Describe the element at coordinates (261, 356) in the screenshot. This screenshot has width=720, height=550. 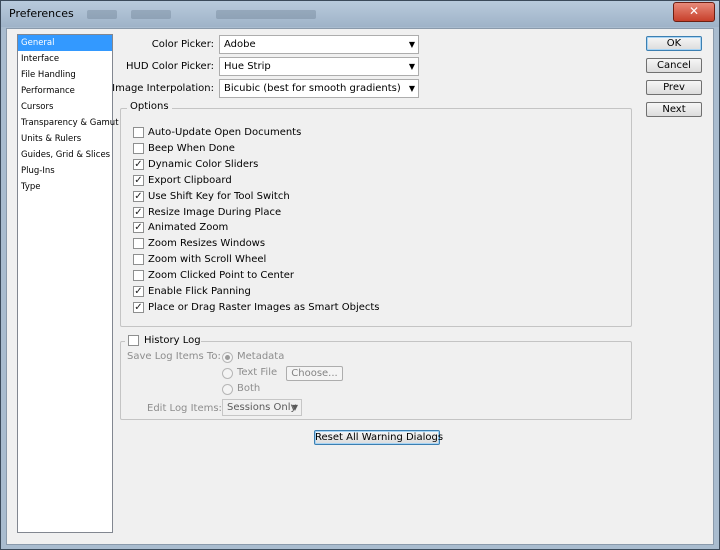
I see `save-option-label: Metadata` at that location.